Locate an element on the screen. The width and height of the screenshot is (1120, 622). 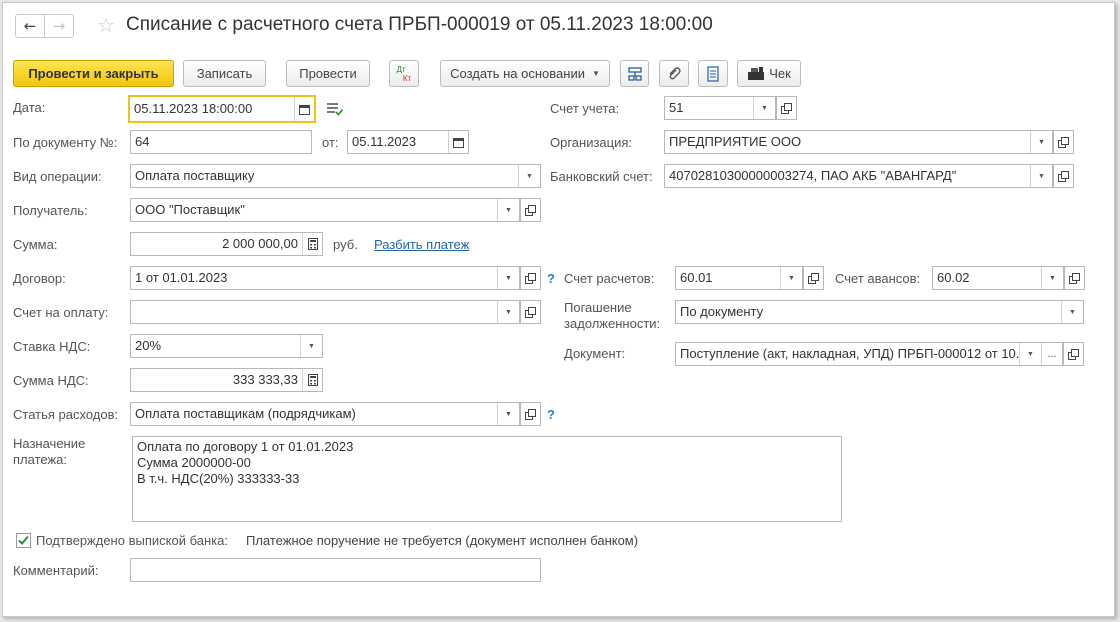
date-field: 05.11.2023 18:00:00 is located at coordinates (222, 109).